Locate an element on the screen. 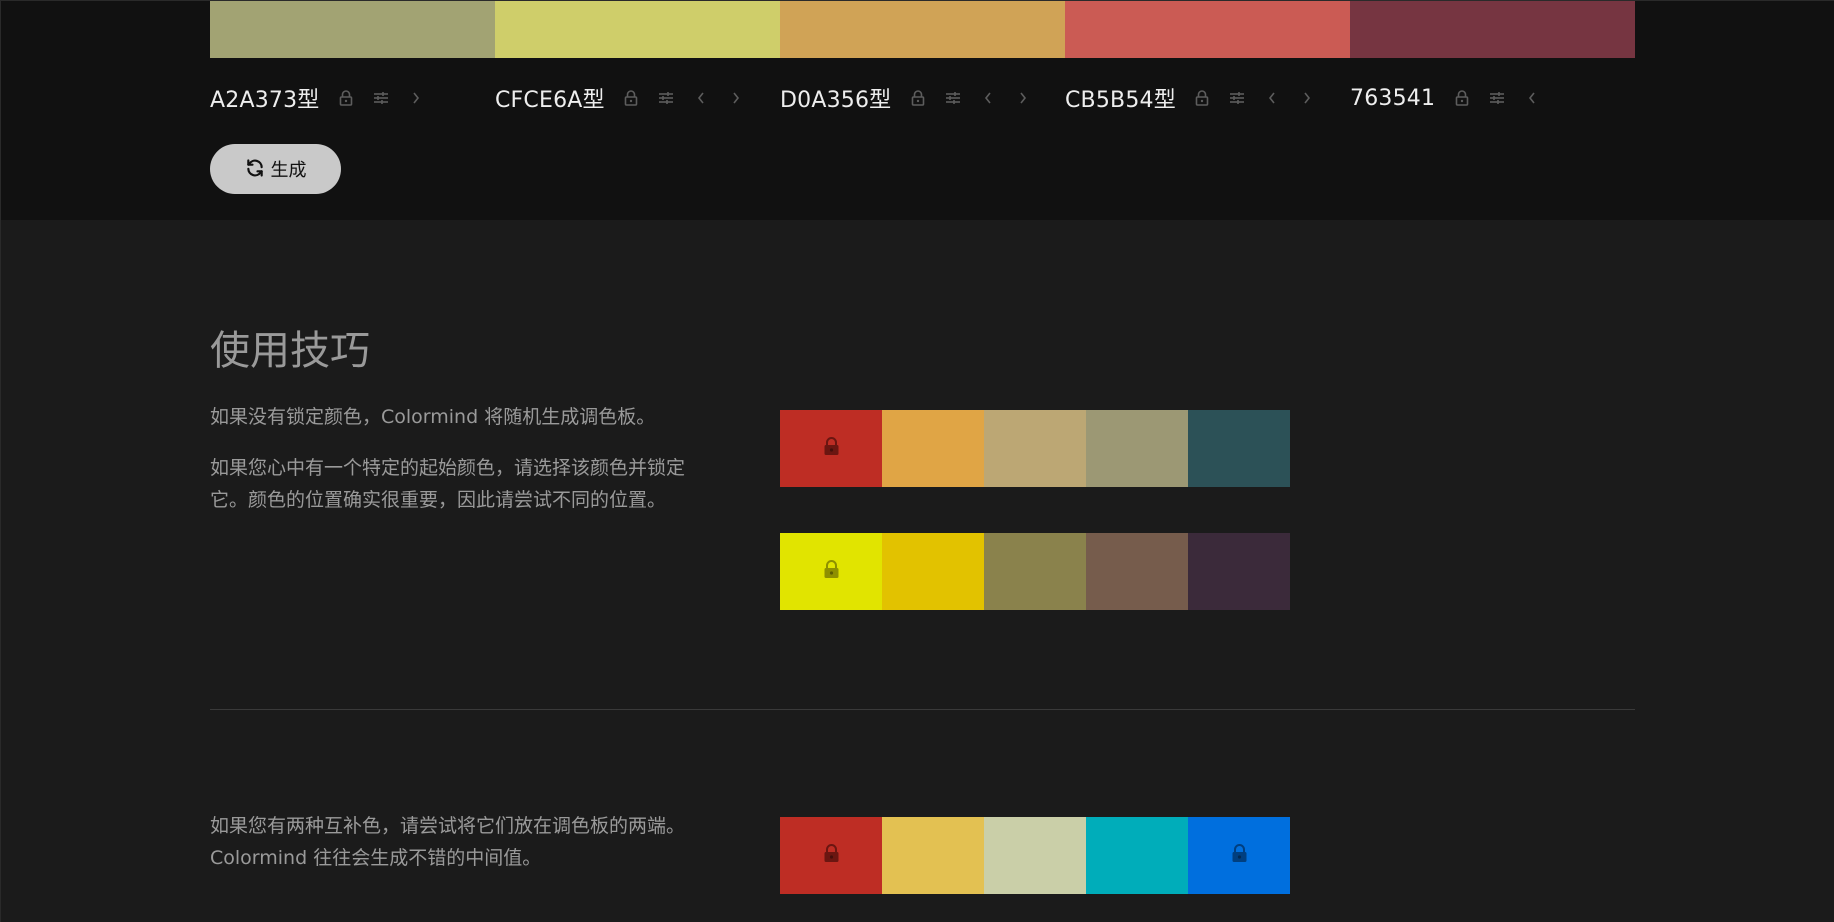 The image size is (1834, 922). hex-code-label: A2A373型 is located at coordinates (265, 98).